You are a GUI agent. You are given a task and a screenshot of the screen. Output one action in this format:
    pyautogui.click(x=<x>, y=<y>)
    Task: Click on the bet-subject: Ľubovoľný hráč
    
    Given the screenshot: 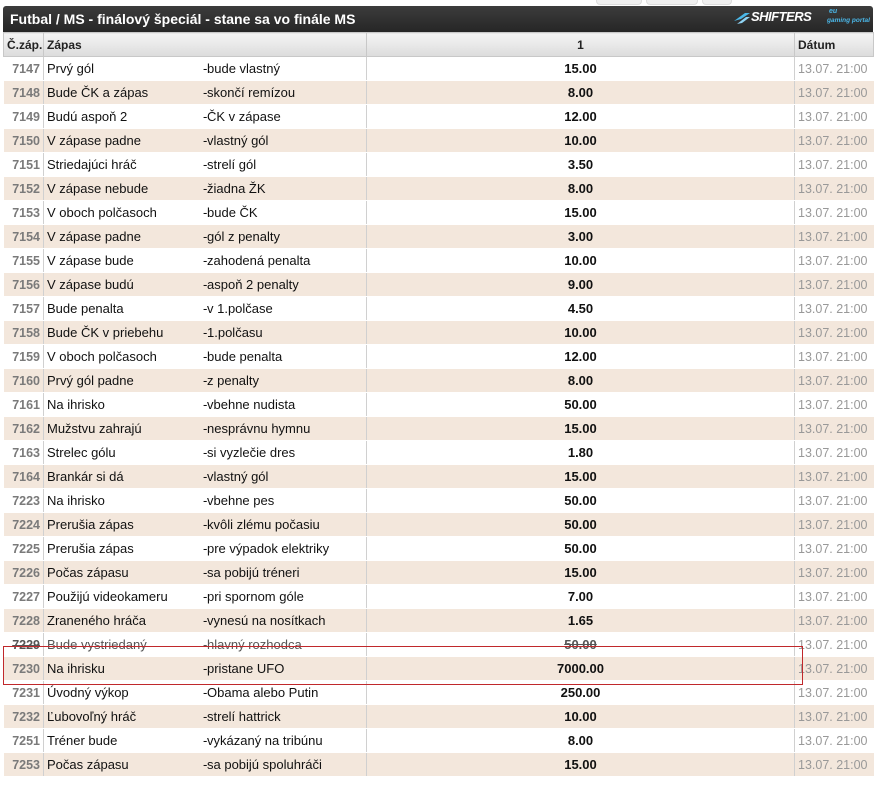 What is the action you would take?
    pyautogui.click(x=92, y=716)
    